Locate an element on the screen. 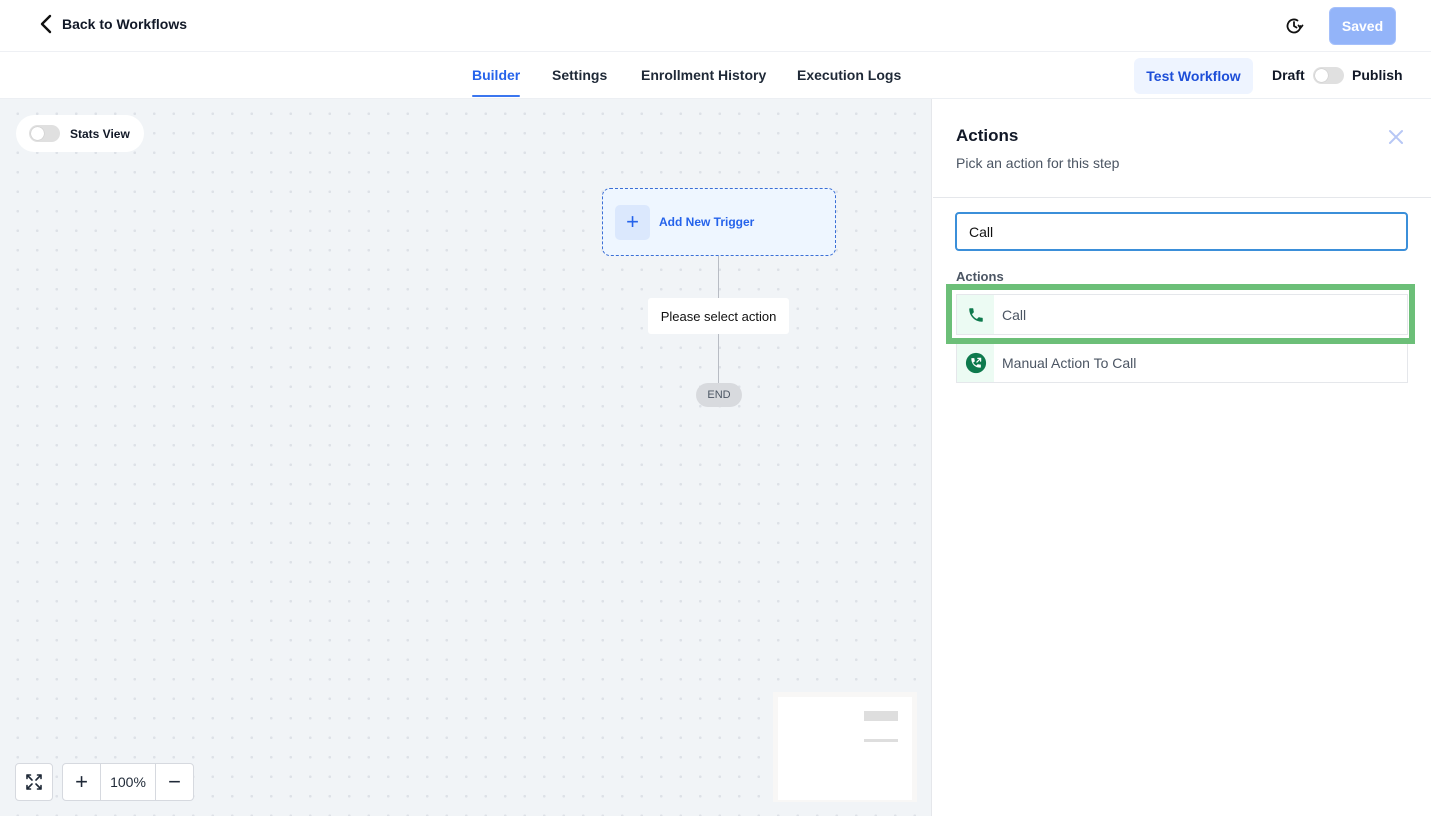 This screenshot has height=816, width=1431. action-item-label: Manual Action To Call is located at coordinates (1069, 362).